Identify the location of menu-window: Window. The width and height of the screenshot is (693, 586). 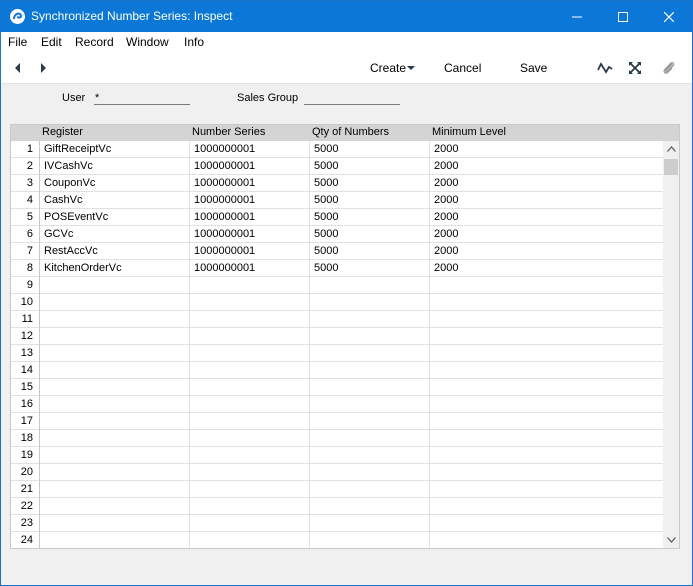
(147, 42).